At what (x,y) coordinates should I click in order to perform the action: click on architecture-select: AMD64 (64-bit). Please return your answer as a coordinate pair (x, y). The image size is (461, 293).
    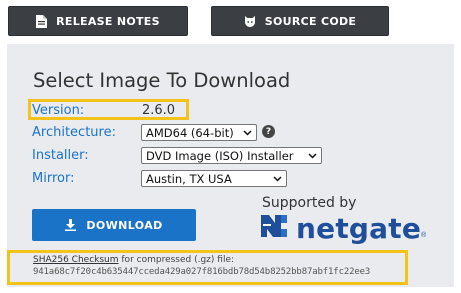
    Looking at the image, I should click on (199, 132).